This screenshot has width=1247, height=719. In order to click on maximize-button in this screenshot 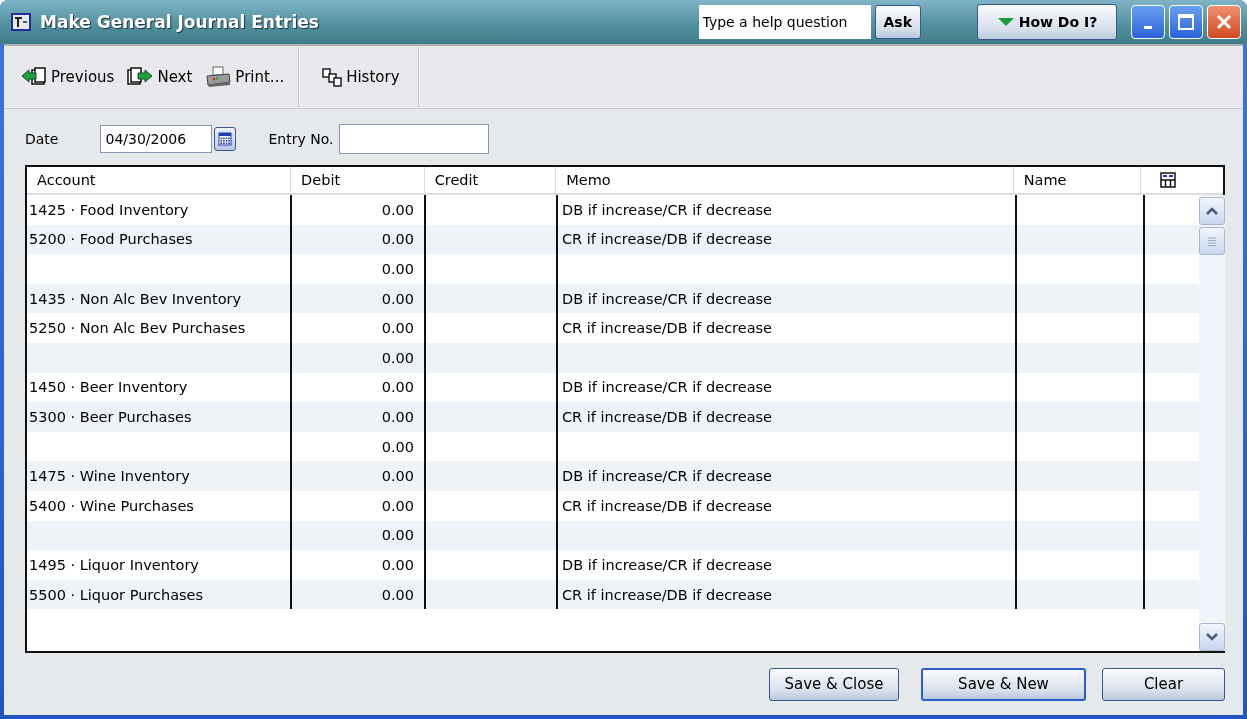, I will do `click(1186, 22)`.